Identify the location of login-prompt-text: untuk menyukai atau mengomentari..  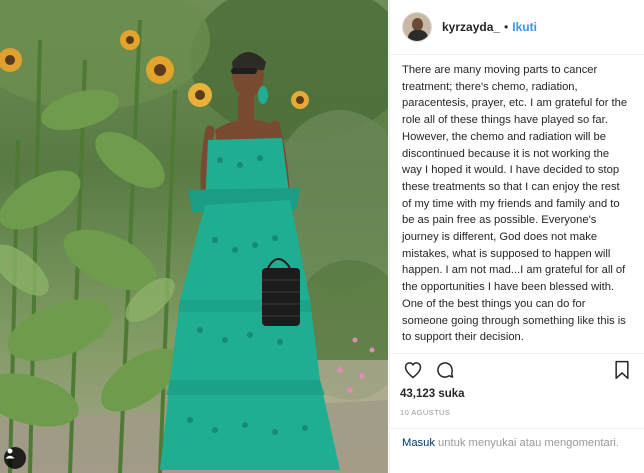
(527, 443).